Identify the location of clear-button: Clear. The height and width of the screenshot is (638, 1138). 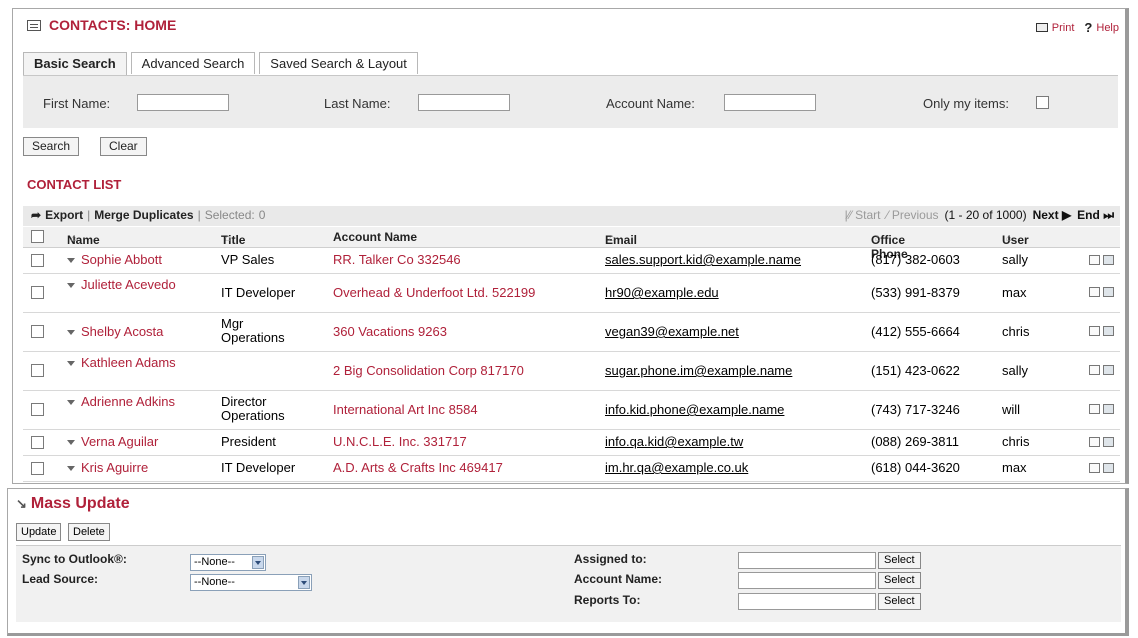
(123, 146).